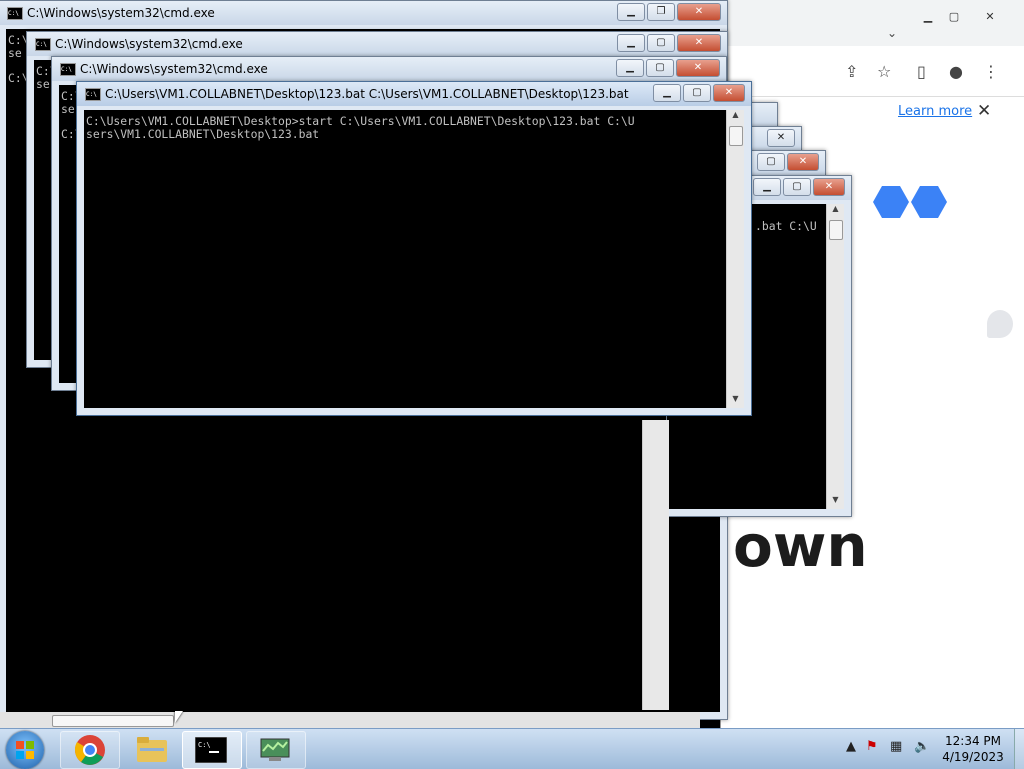  I want to click on svg-text: C:\, so click(204, 745).